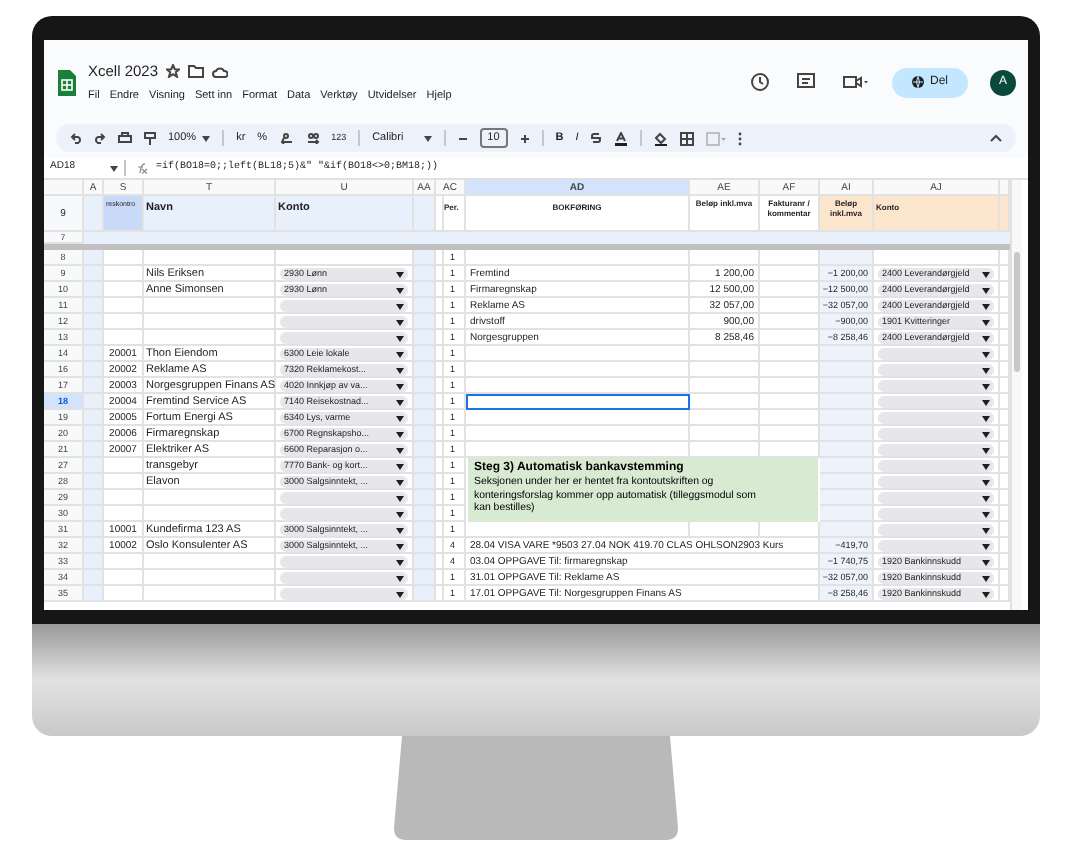 The image size is (1072, 862). What do you see at coordinates (196, 71) in the screenshot?
I see `folder-icon` at bounding box center [196, 71].